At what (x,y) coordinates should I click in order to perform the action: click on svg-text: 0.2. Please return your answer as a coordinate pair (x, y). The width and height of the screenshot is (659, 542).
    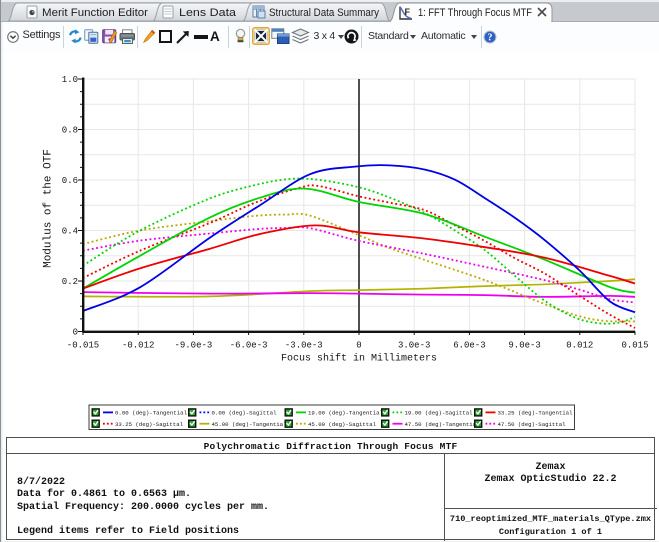
    Looking at the image, I should click on (70, 282).